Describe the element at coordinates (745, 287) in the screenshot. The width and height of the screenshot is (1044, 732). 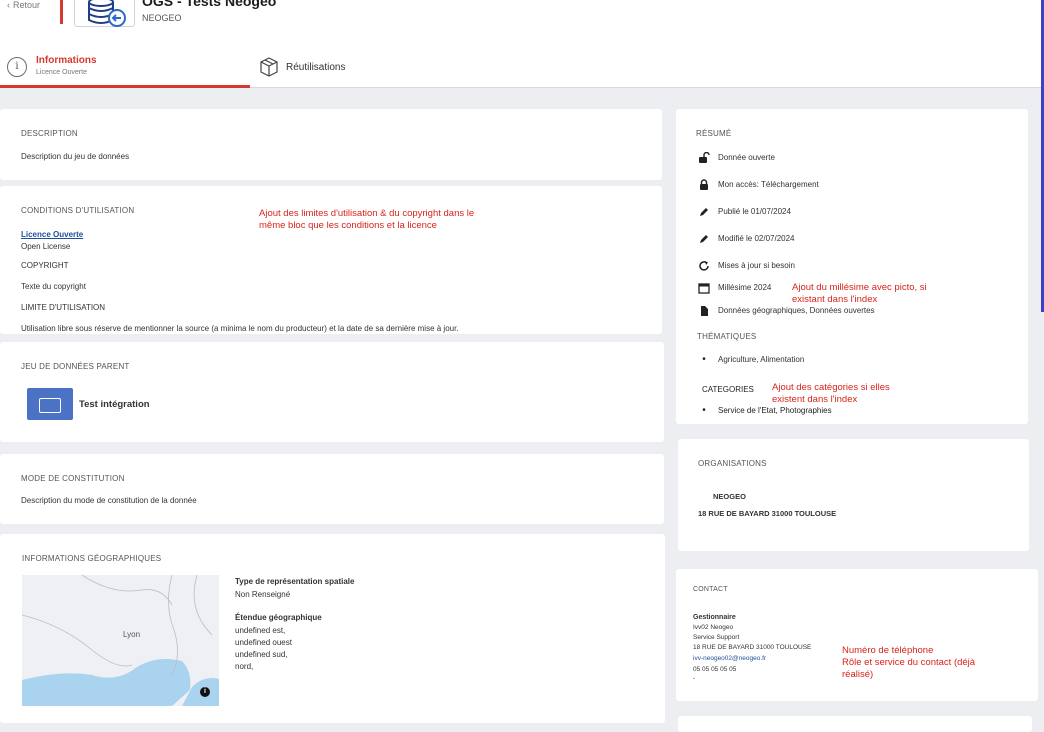
I see `resume-label: Millésime 2024` at that location.